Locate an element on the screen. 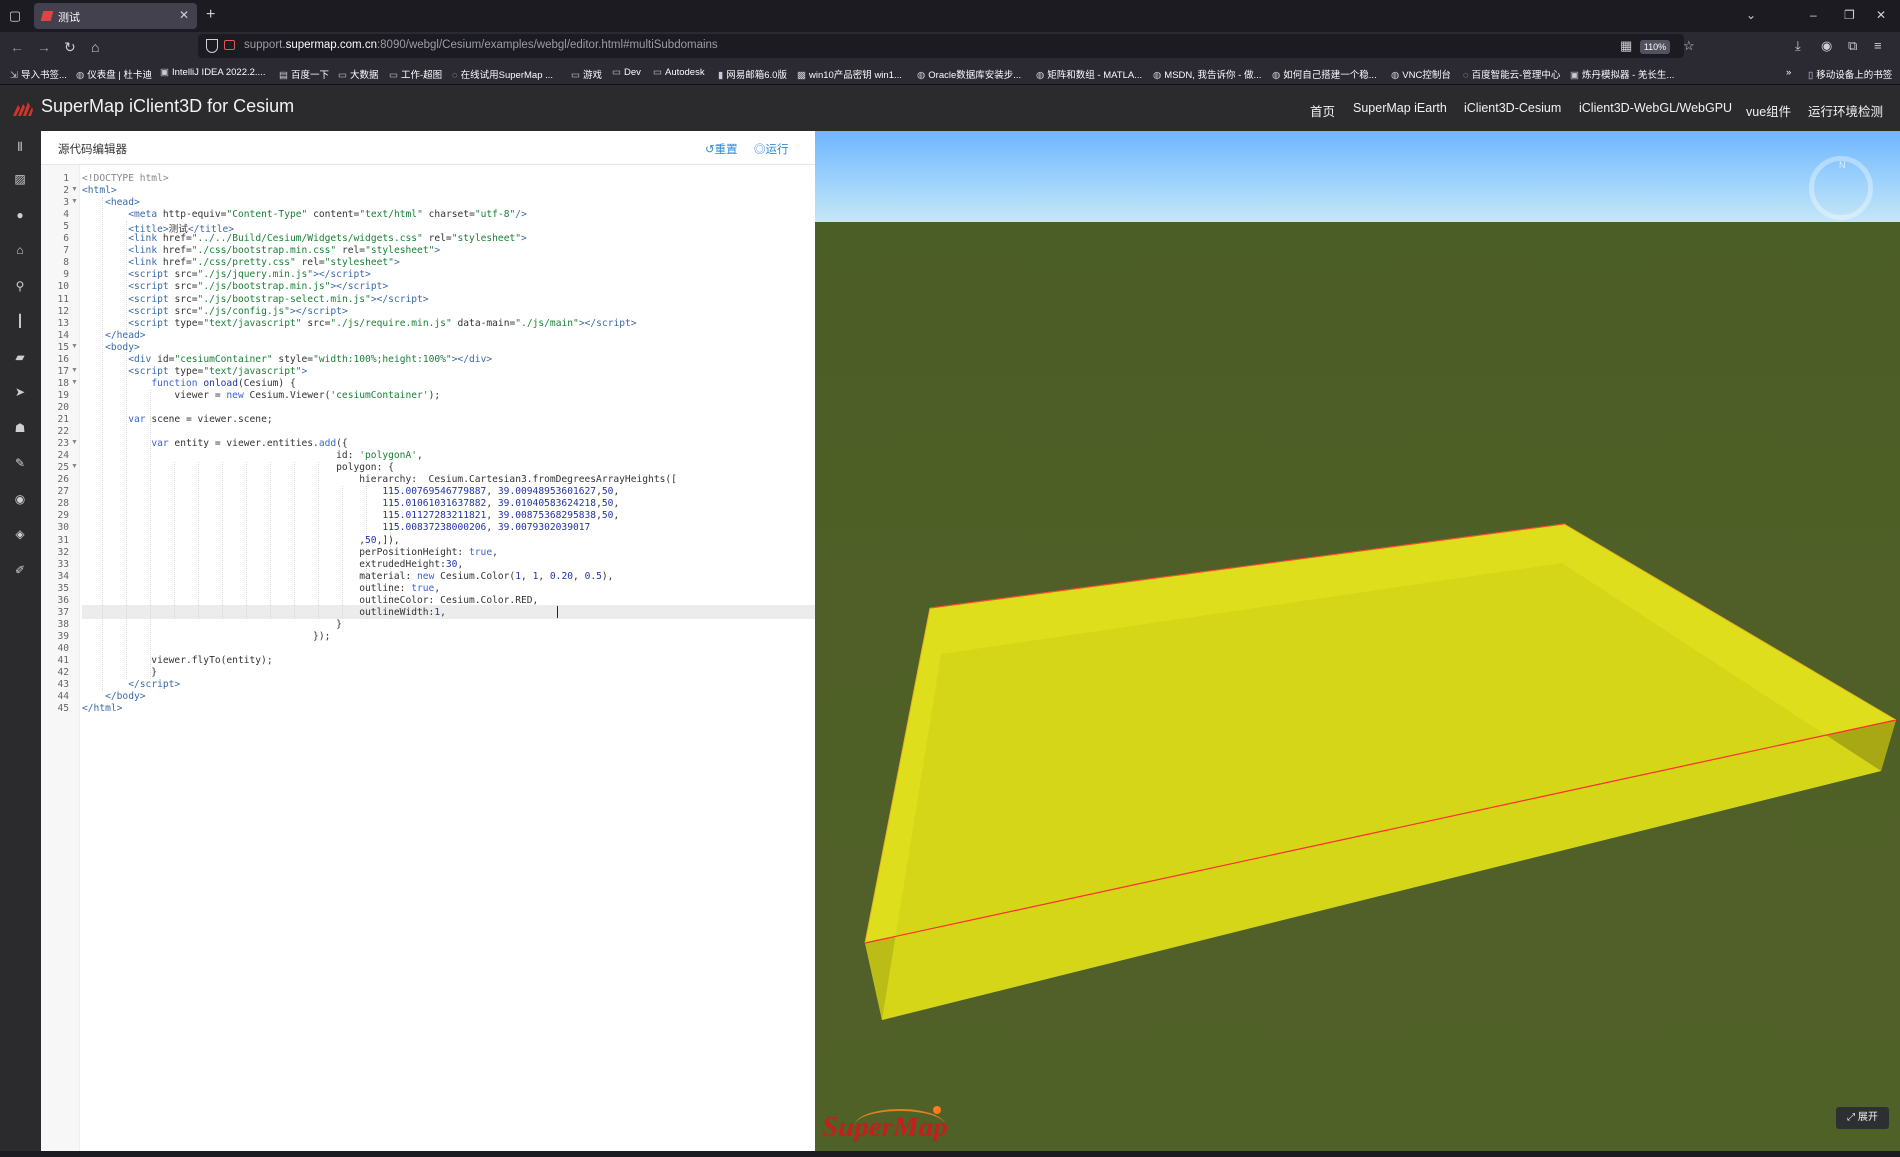  code-line: outline: true, is located at coordinates (261, 588).